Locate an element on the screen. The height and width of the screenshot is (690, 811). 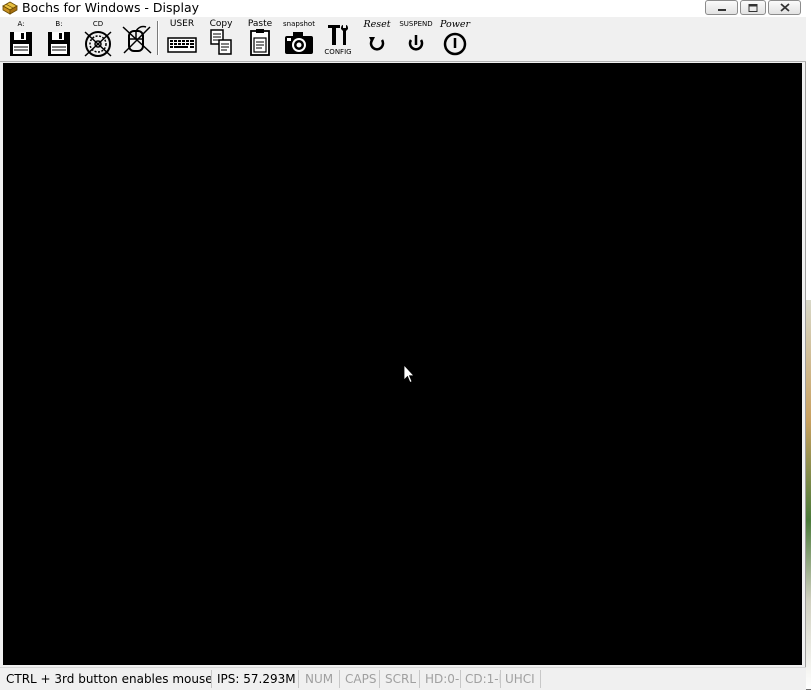
desktop-background is located at coordinates (808, 344).